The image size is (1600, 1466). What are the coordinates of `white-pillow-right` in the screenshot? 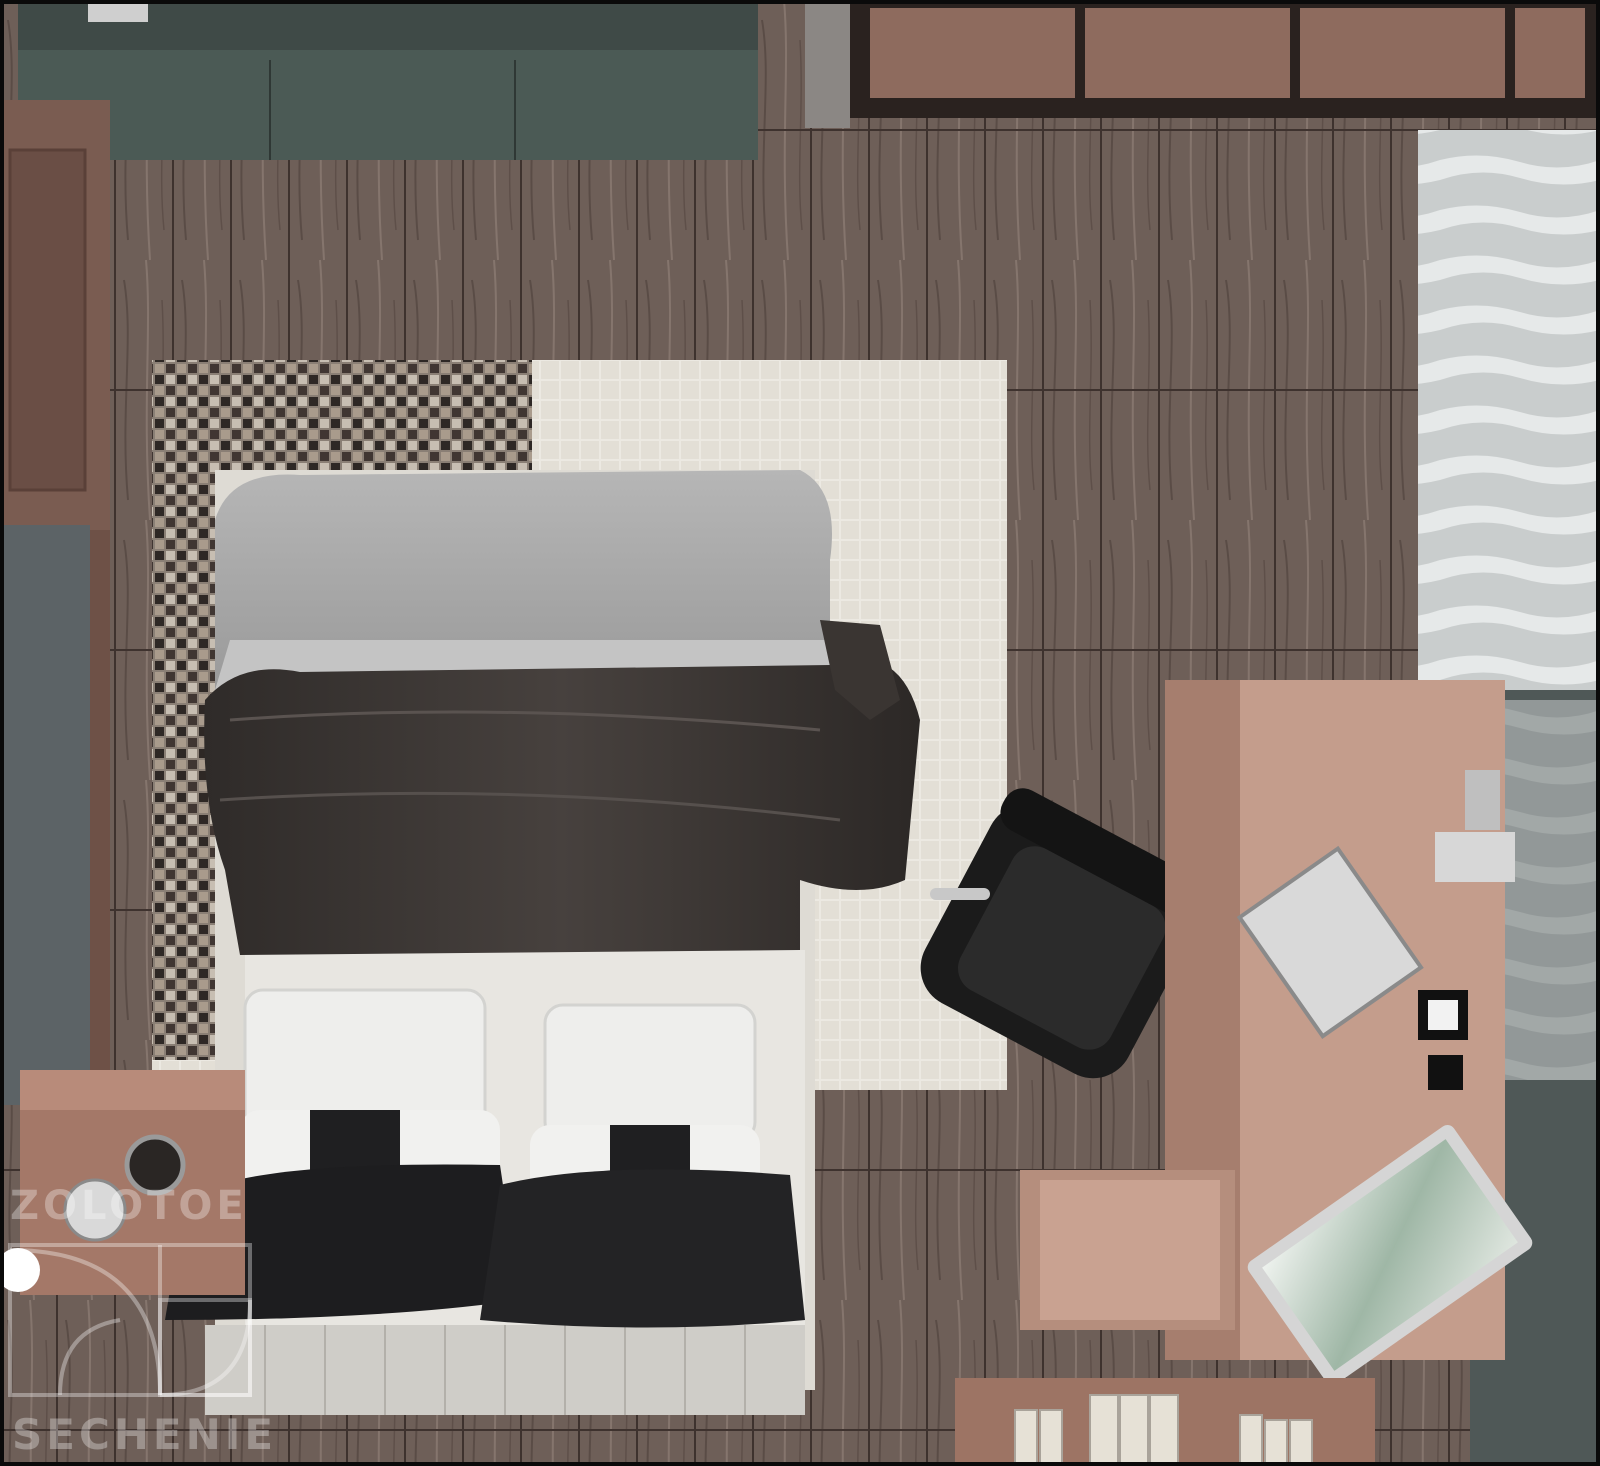 It's located at (650, 1072).